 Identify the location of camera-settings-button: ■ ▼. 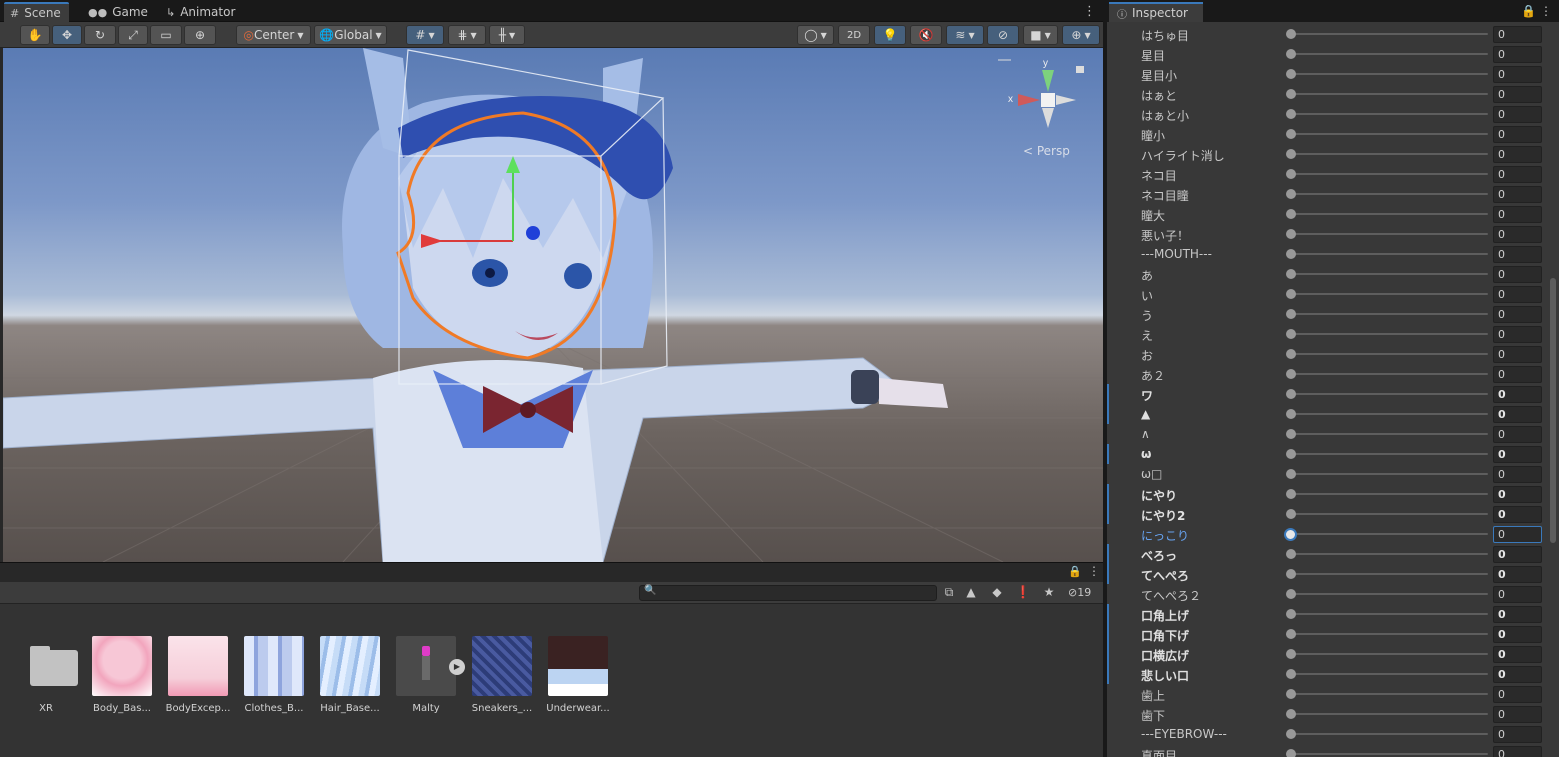
(1040, 35).